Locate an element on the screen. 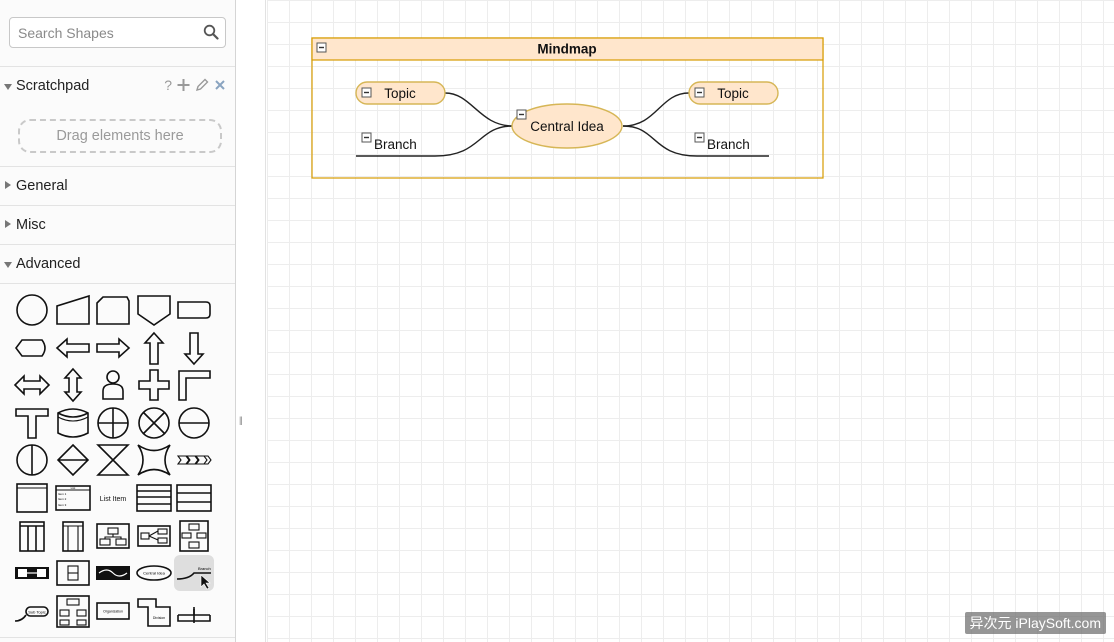 The height and width of the screenshot is (642, 1114). section-advanced: Advanced is located at coordinates (117, 263).